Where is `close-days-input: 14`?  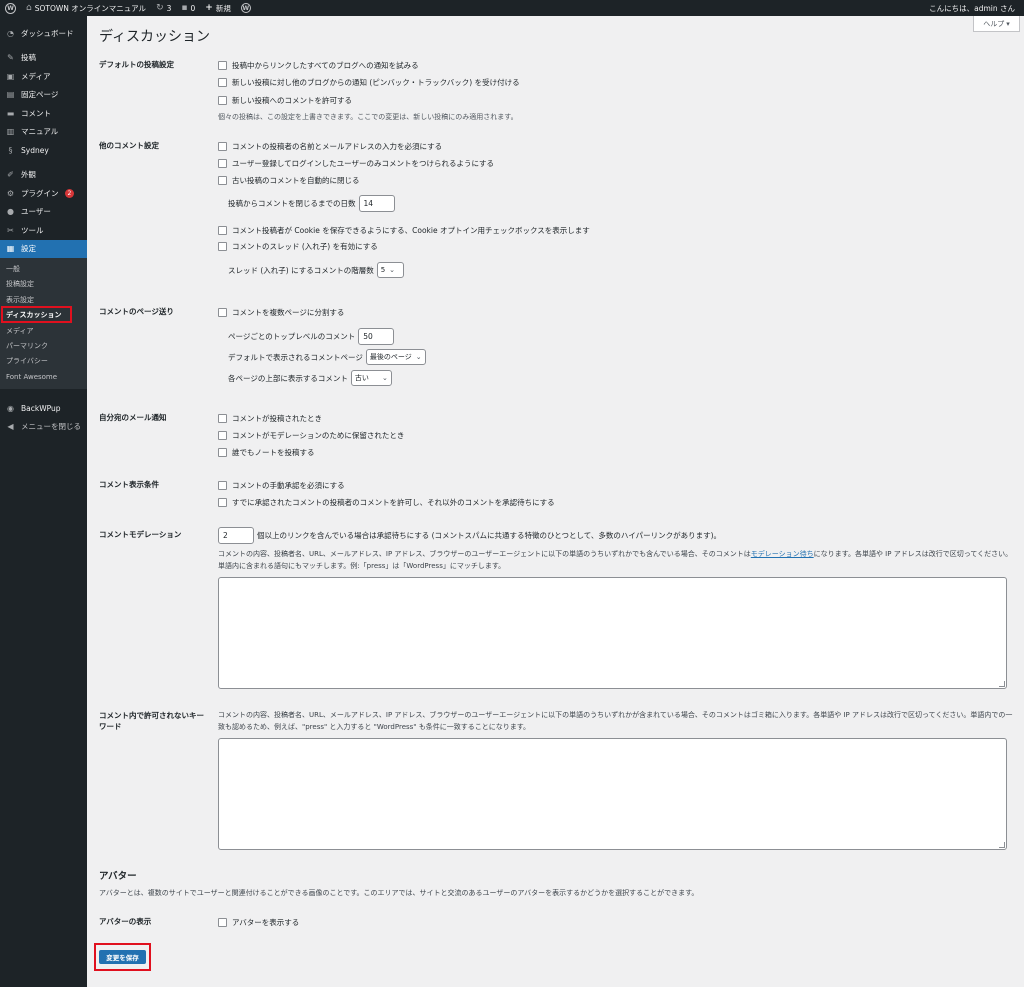
close-days-input: 14 is located at coordinates (376, 203).